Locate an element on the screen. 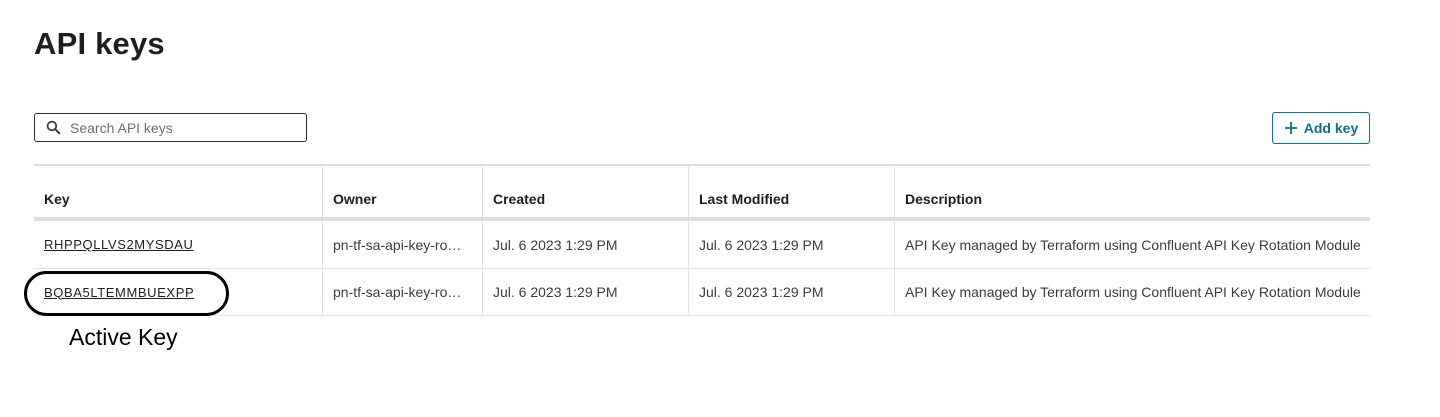 This screenshot has height=417, width=1440. page-title: API keys is located at coordinates (99, 43).